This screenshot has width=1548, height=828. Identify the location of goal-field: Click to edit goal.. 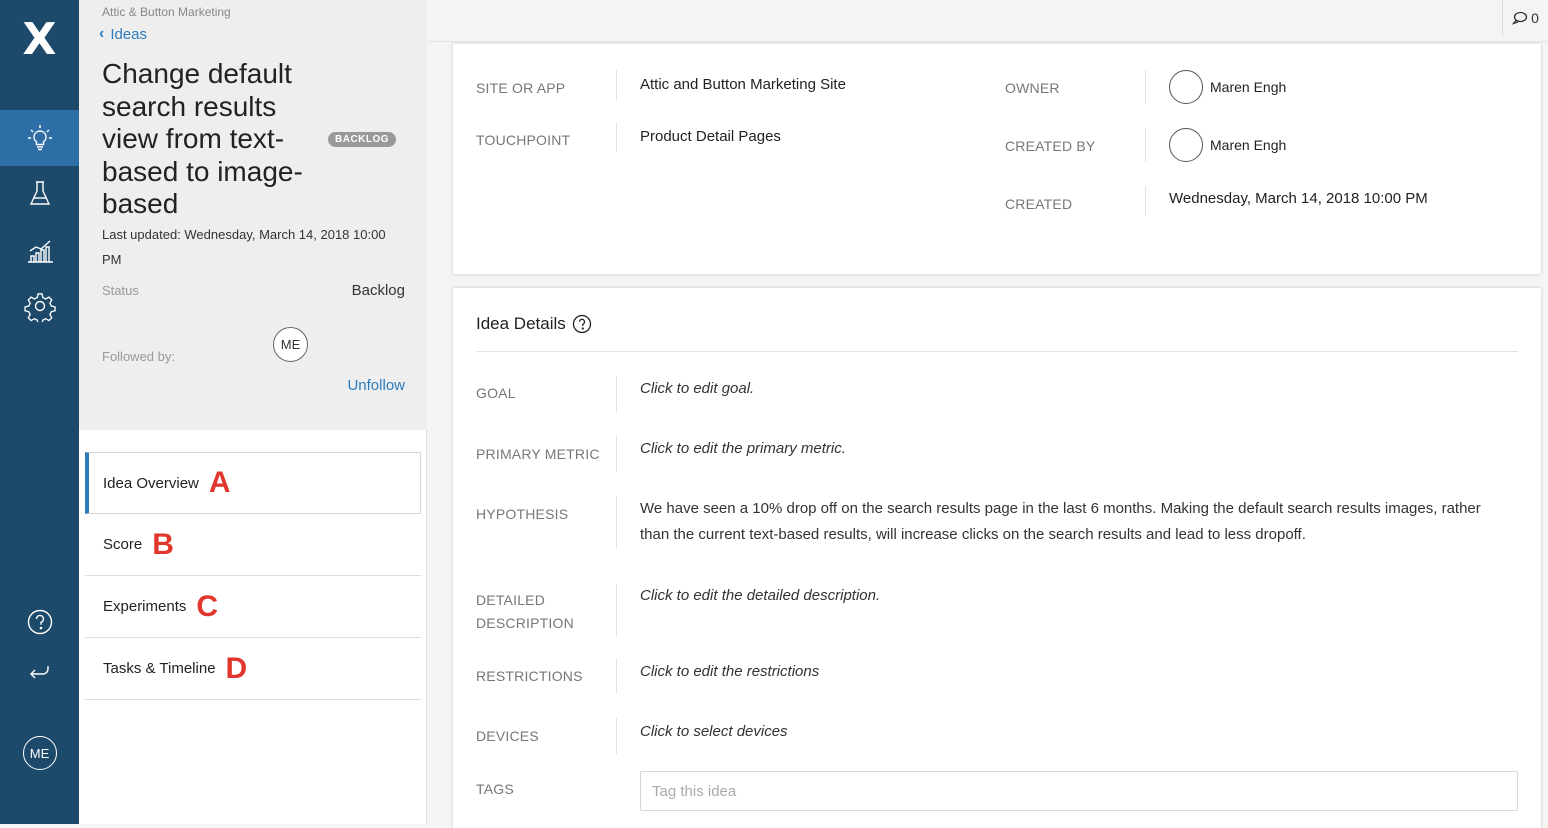
(697, 388).